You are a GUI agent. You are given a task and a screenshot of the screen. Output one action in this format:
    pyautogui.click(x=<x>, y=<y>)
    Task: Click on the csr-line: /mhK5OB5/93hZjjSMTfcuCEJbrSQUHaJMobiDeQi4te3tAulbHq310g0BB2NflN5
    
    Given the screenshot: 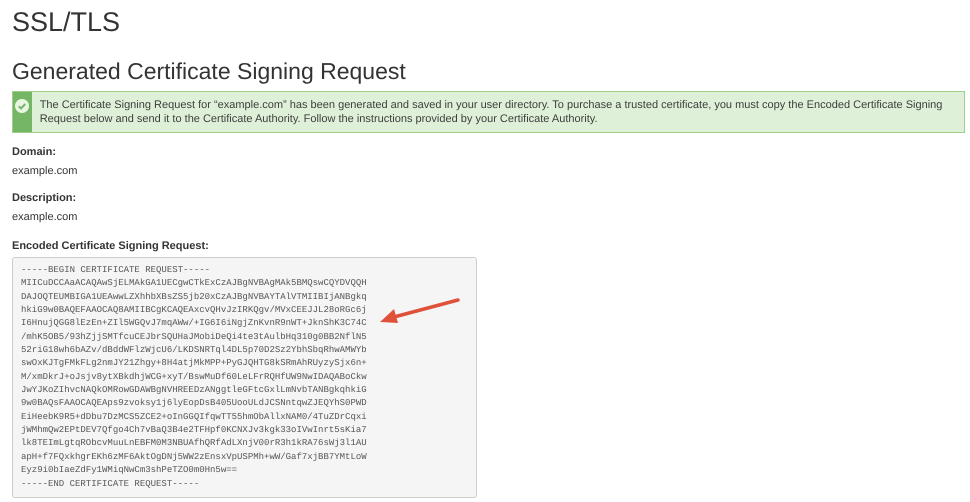 What is the action you would take?
    pyautogui.click(x=194, y=337)
    